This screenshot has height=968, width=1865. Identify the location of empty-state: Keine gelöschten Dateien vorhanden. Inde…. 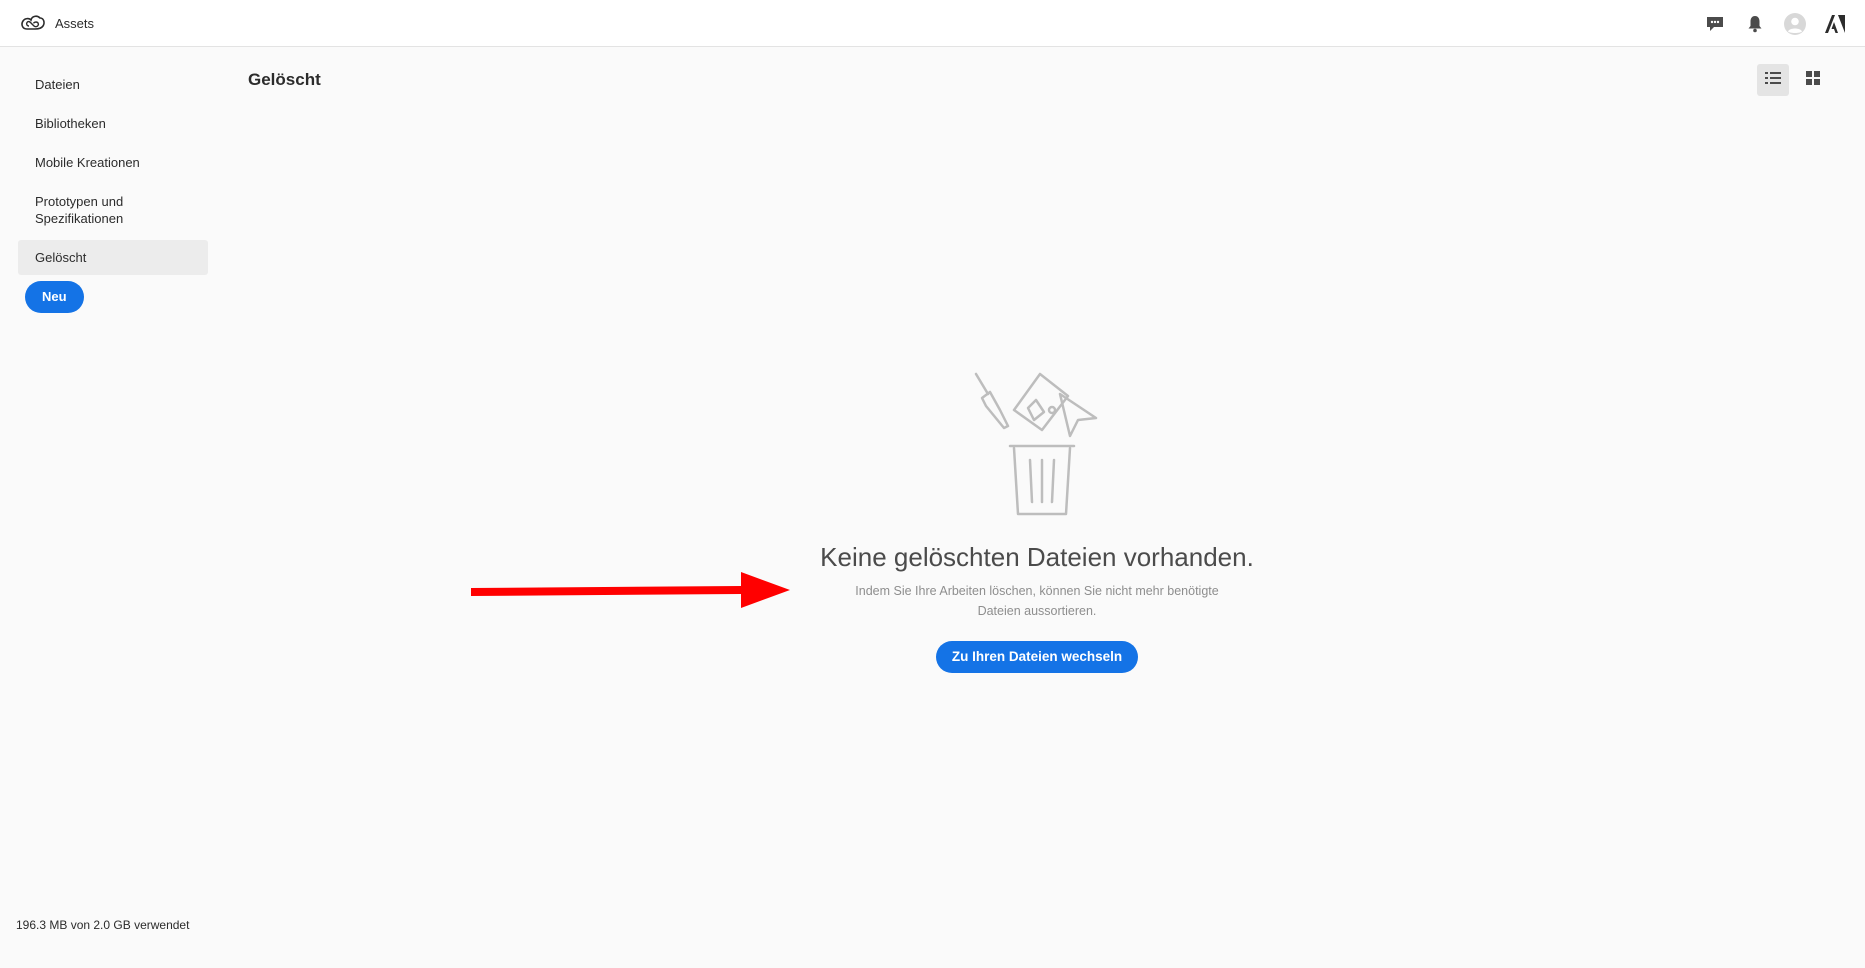
(1037, 521).